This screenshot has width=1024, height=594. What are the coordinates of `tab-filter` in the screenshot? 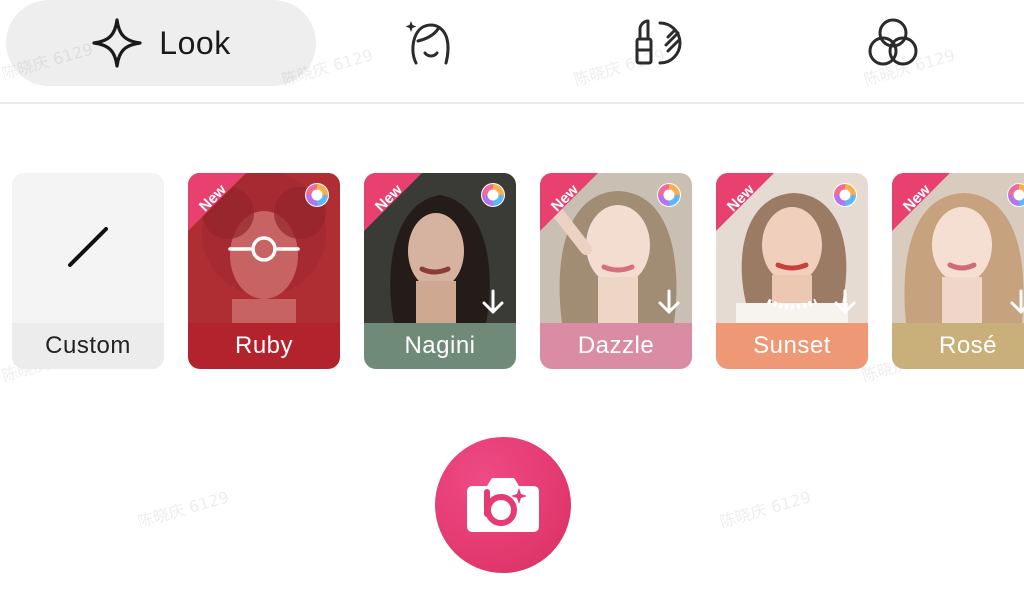 It's located at (893, 43).